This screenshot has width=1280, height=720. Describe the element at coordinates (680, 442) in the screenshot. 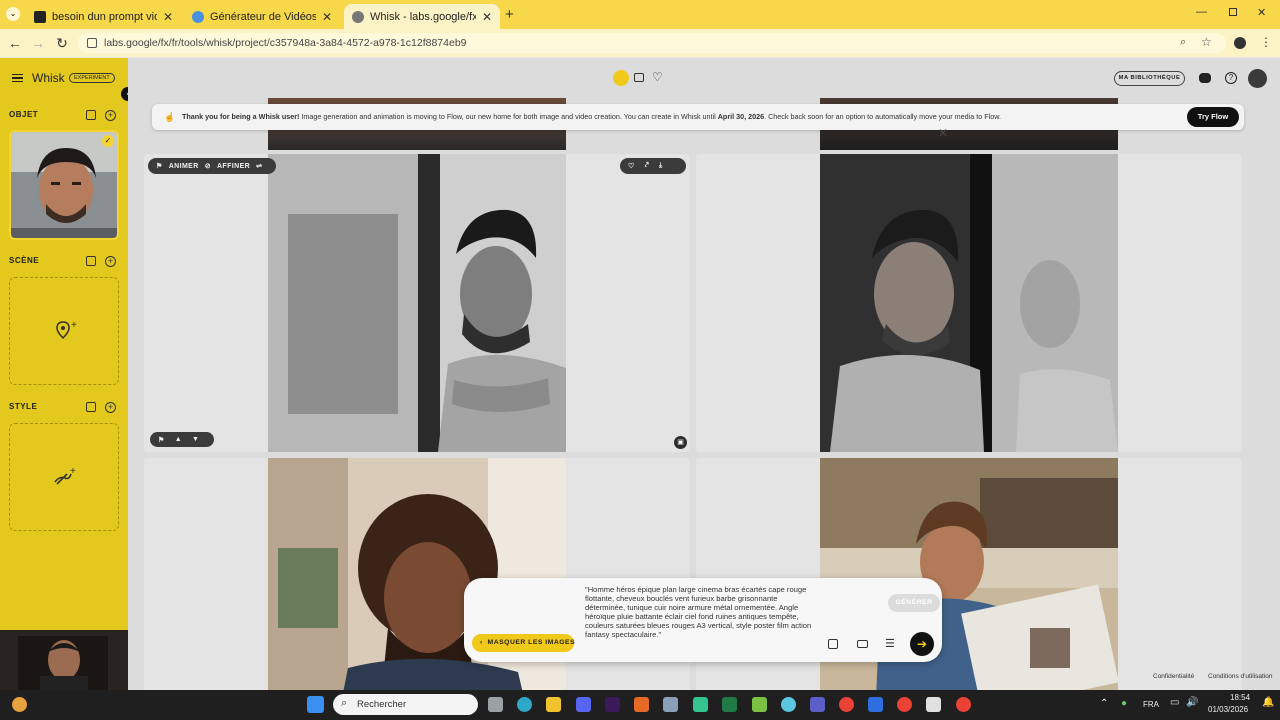

I see `delete-icon: ▣` at that location.